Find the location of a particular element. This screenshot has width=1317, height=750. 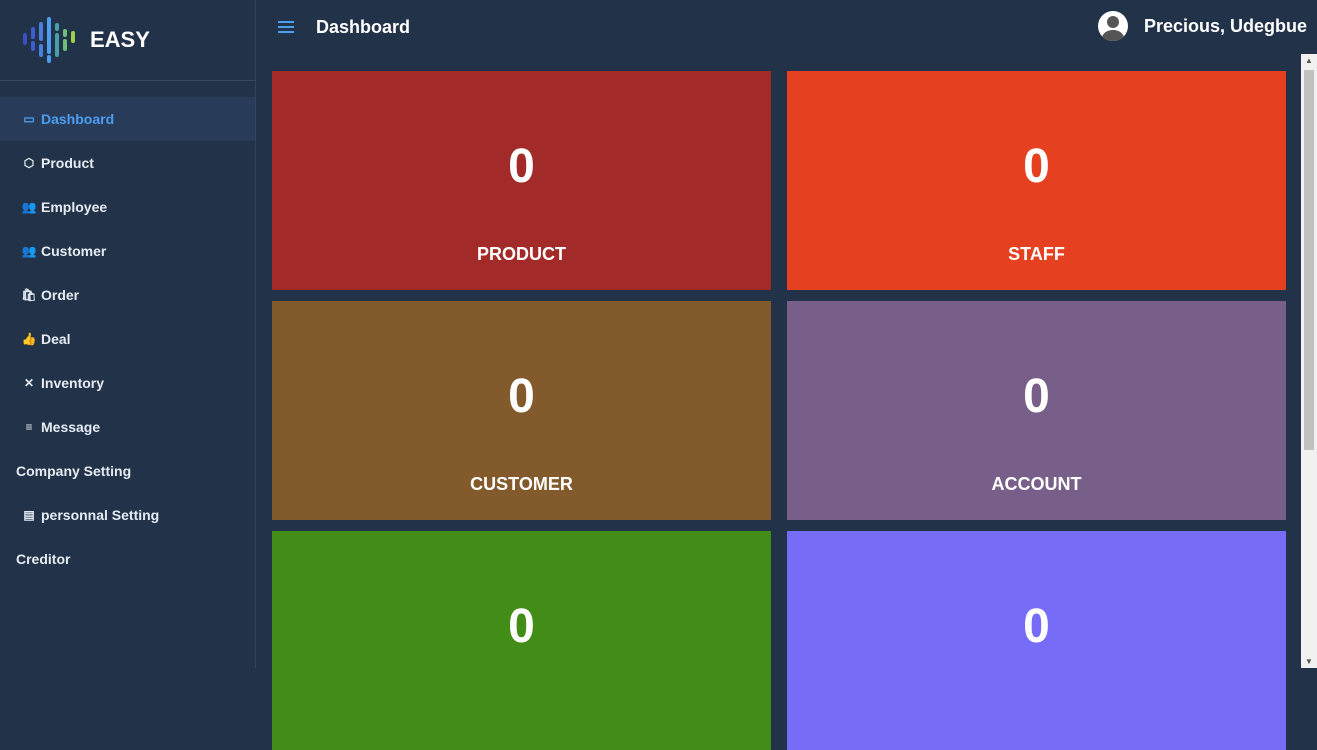

sidebar-item-deal: 👍 Deal is located at coordinates (127, 339).